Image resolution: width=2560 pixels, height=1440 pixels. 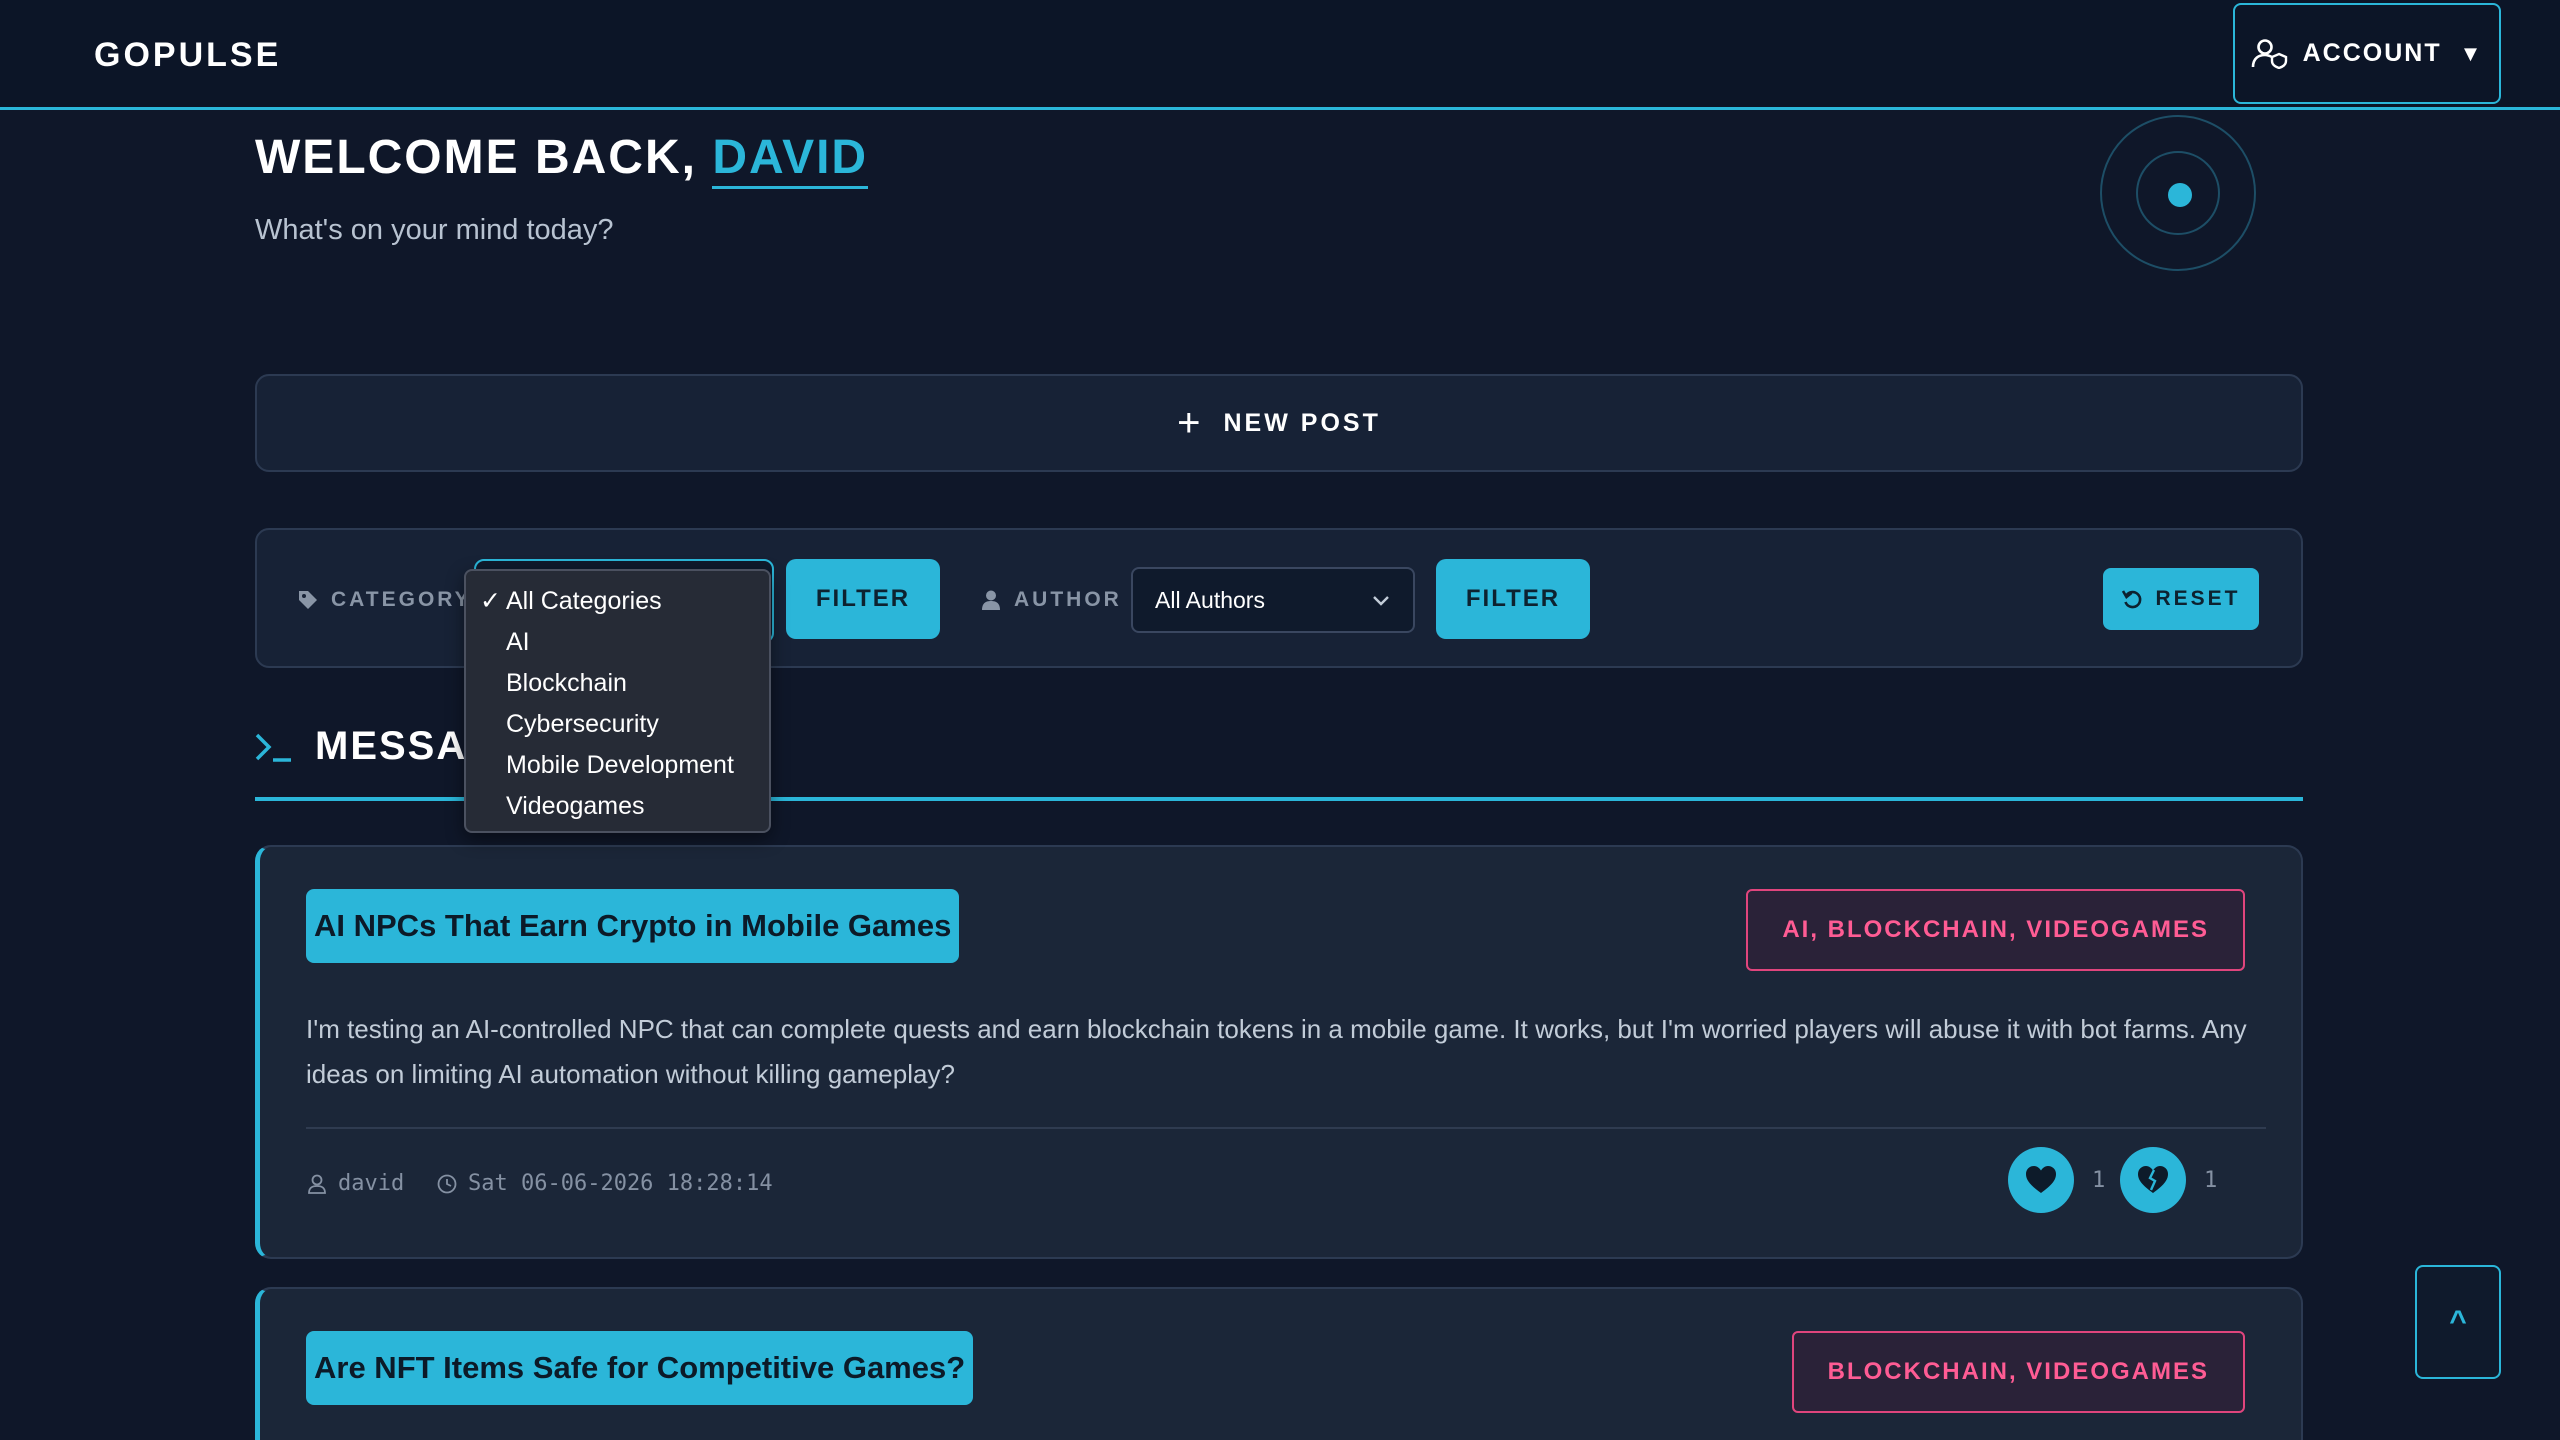 I want to click on author-filter-label: AUTHOR, so click(x=1051, y=600).